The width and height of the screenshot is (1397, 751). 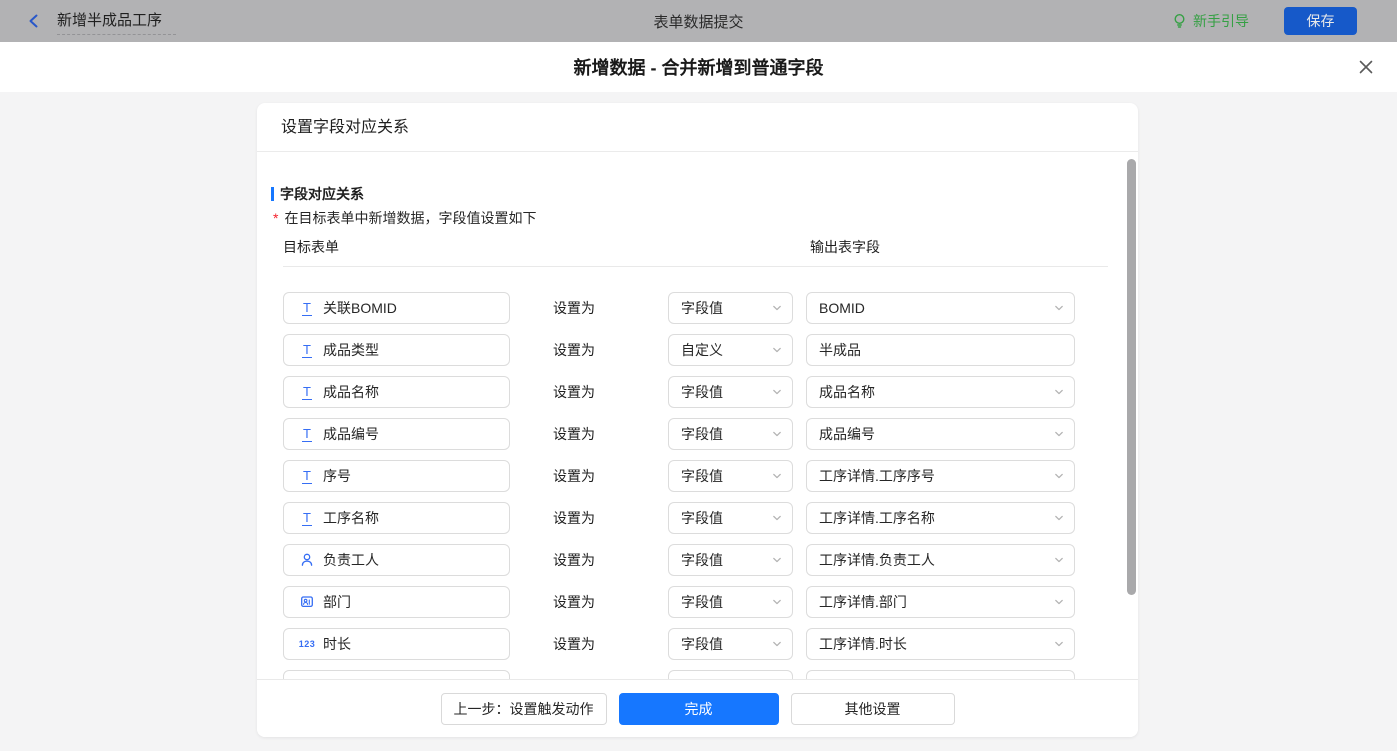 What do you see at coordinates (351, 434) in the screenshot?
I see `target-field-label: 成品编号` at bounding box center [351, 434].